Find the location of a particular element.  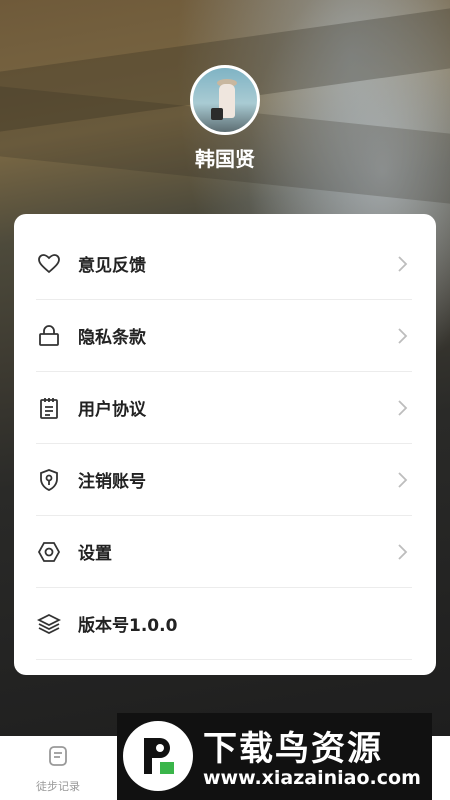

tab-hiking-record: 徒步记录 is located at coordinates (58, 770).